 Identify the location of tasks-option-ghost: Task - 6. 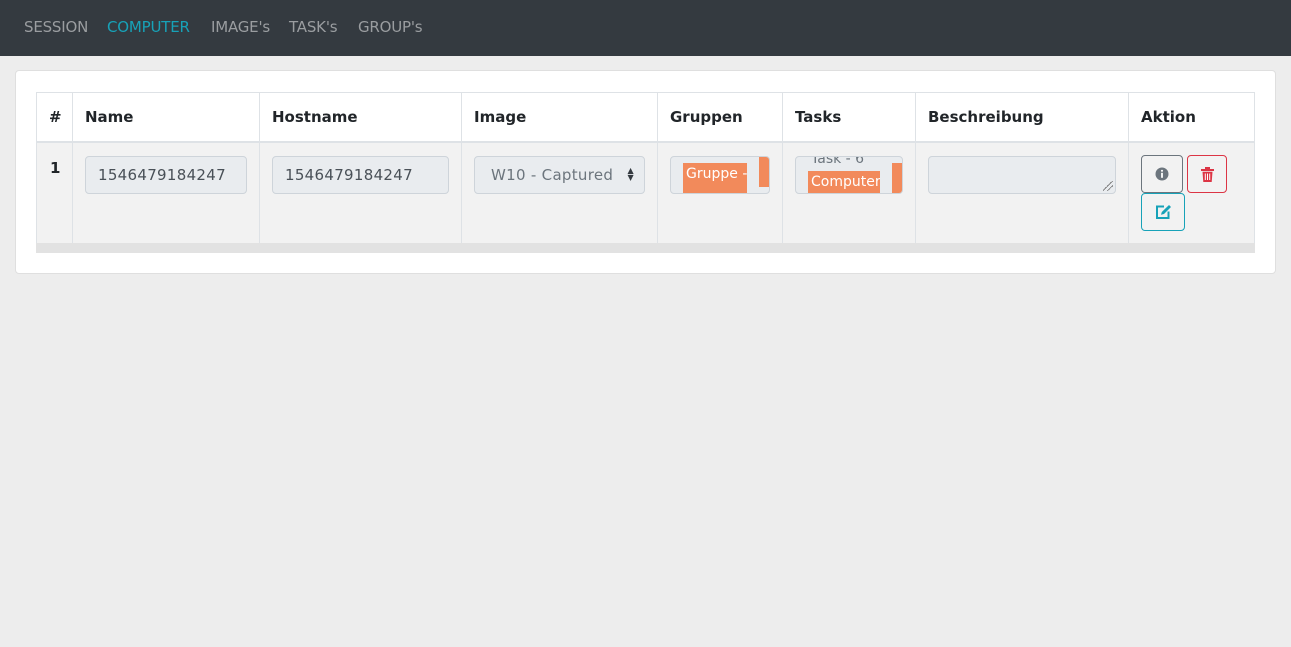
(838, 161).